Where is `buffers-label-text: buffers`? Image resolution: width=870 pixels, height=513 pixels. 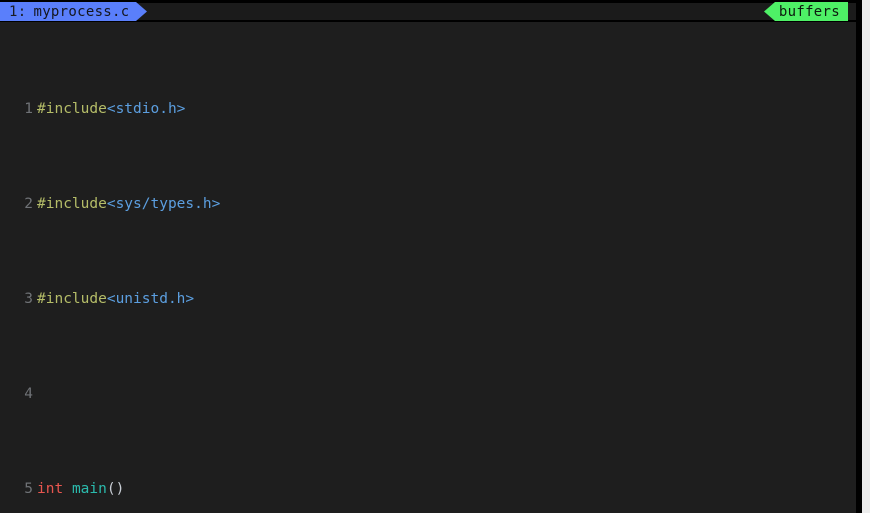 buffers-label-text: buffers is located at coordinates (809, 11).